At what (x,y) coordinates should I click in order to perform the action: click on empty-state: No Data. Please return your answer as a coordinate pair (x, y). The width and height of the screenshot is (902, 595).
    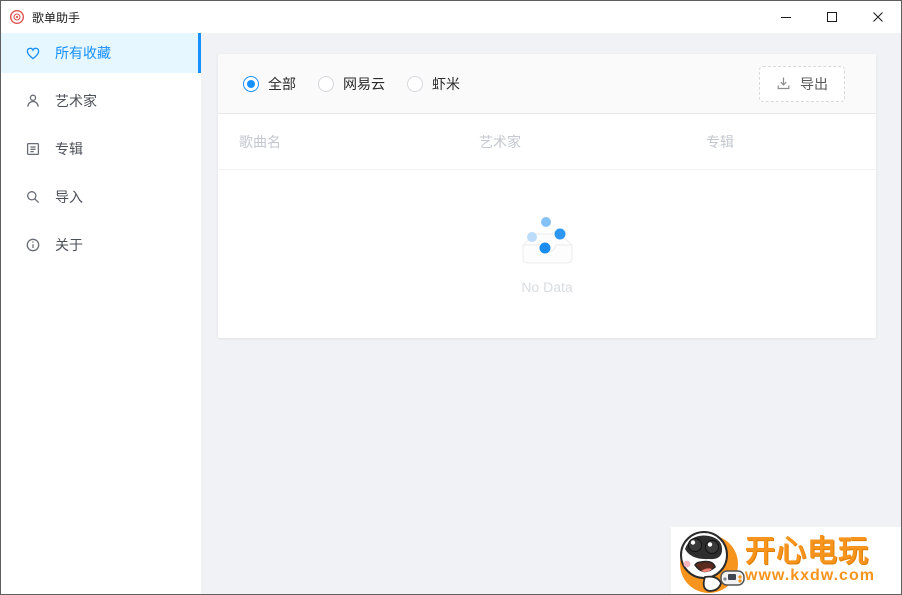
    Looking at the image, I should click on (547, 251).